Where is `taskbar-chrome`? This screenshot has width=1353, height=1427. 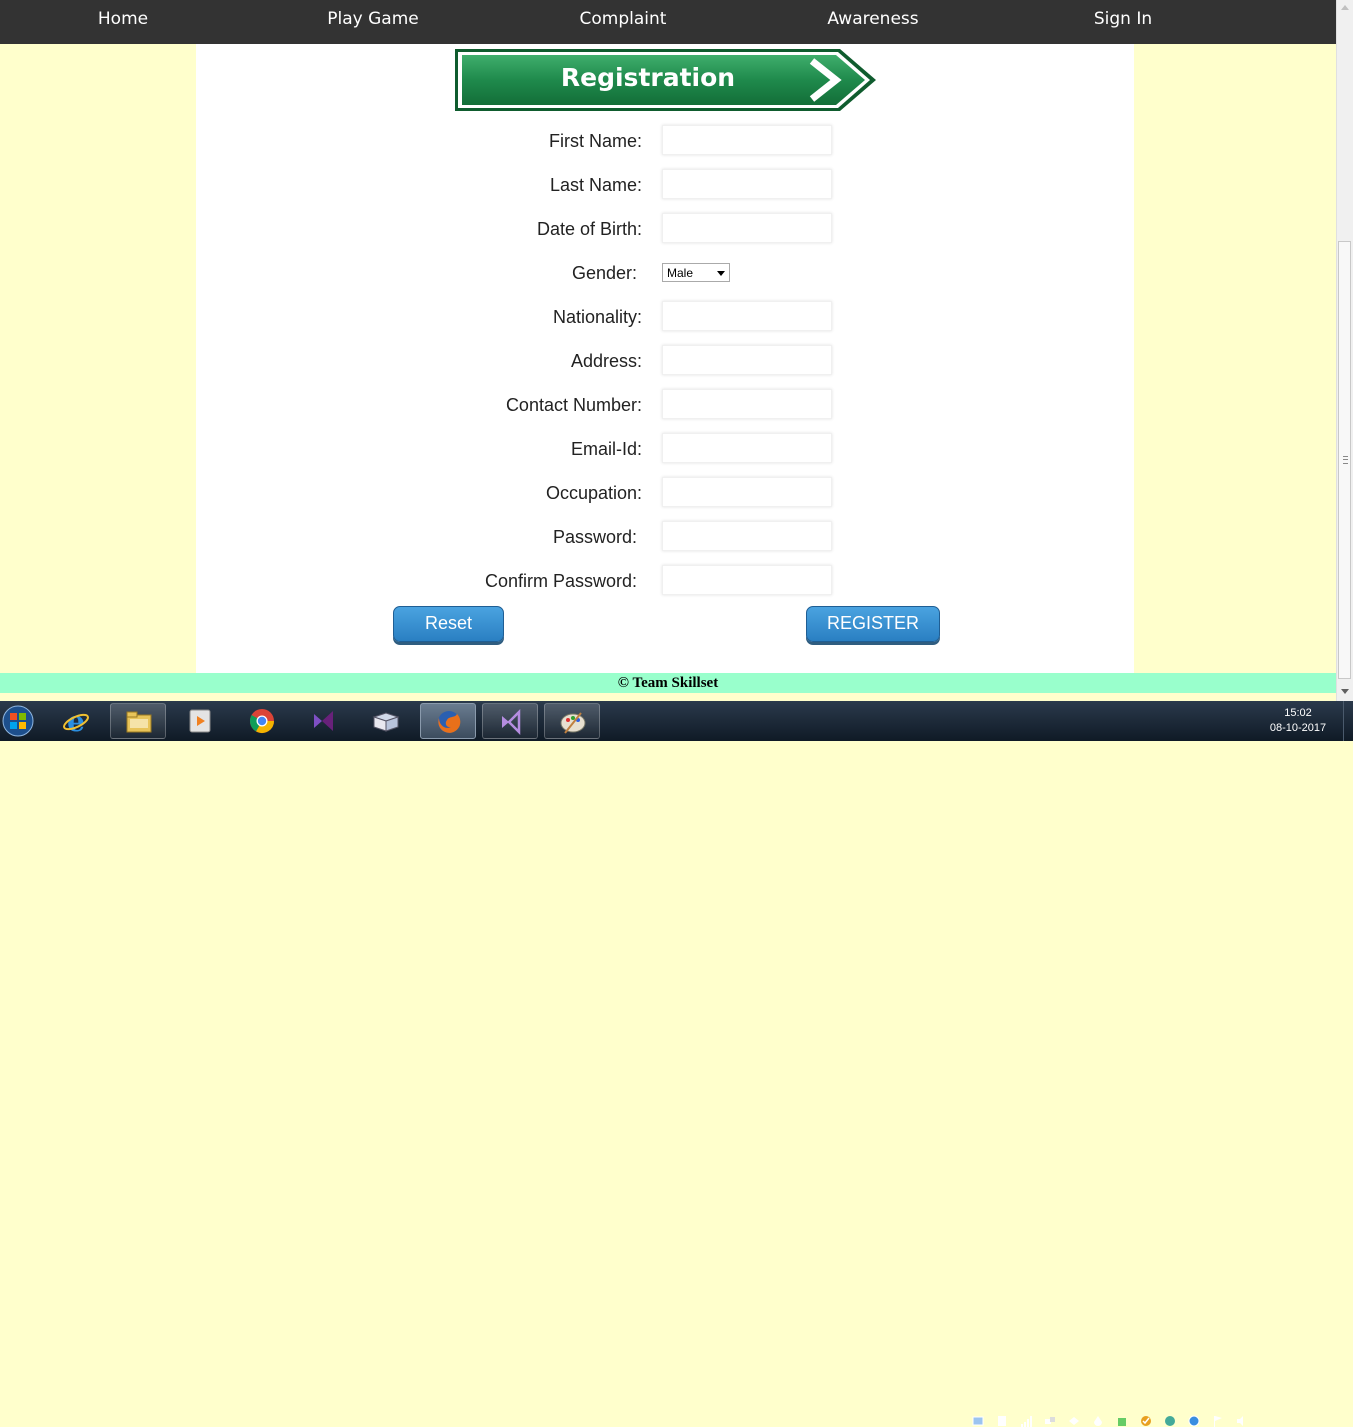
taskbar-chrome is located at coordinates (262, 721).